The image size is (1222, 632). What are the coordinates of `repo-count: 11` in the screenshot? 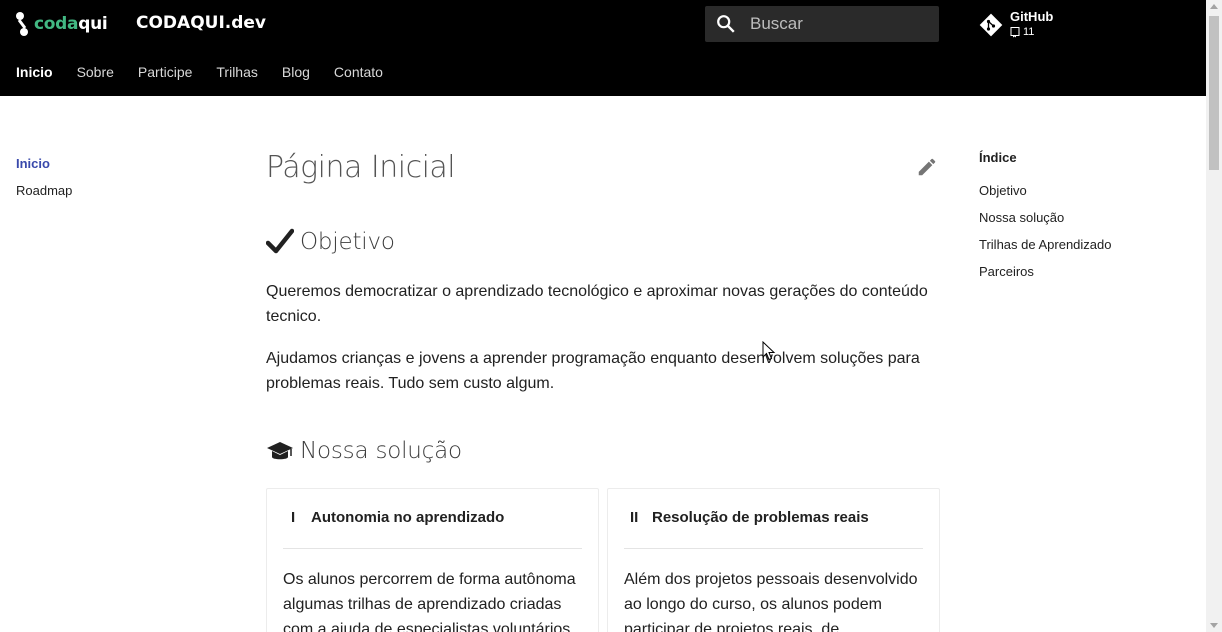 It's located at (1029, 32).